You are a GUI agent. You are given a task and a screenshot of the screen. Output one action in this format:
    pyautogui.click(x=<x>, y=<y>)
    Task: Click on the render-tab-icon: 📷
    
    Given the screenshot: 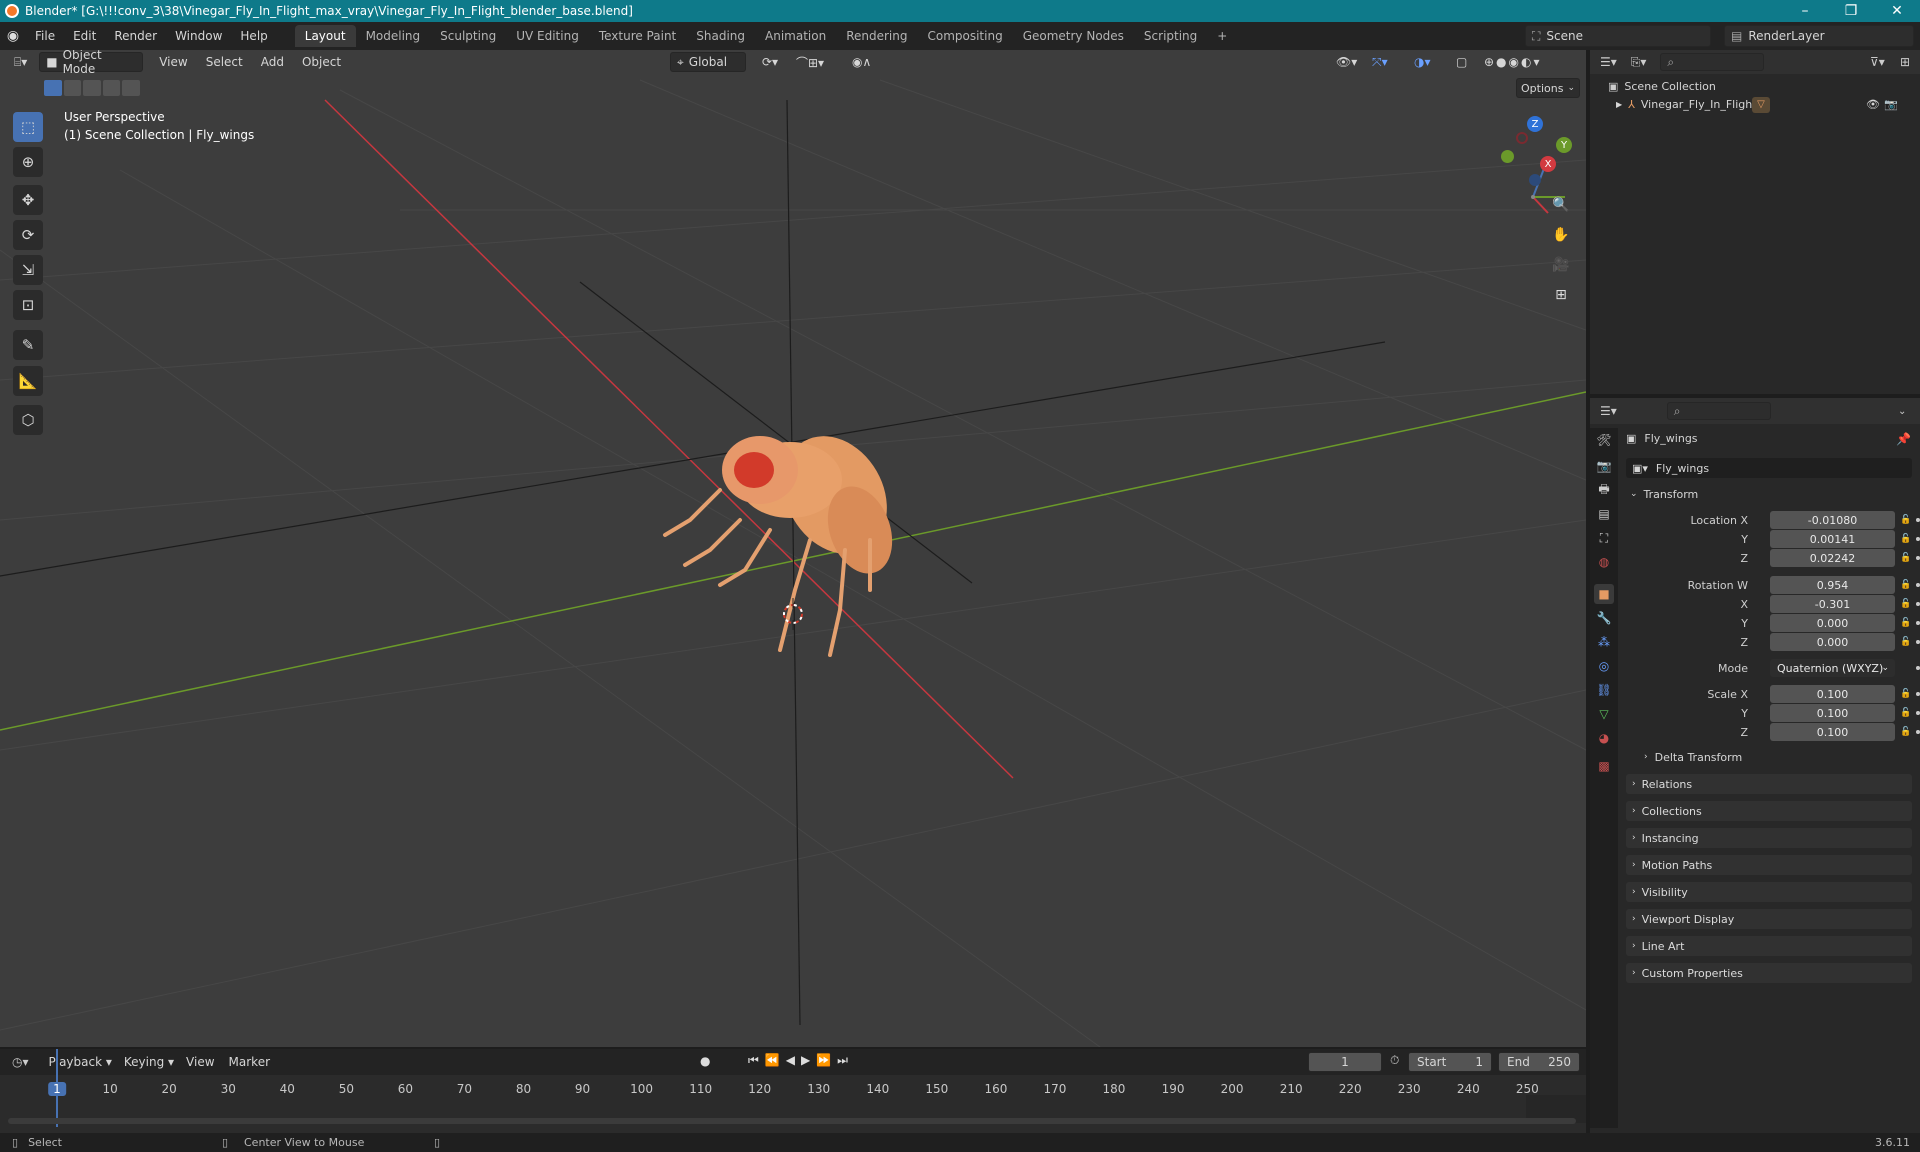 What is the action you would take?
    pyautogui.click(x=1604, y=466)
    